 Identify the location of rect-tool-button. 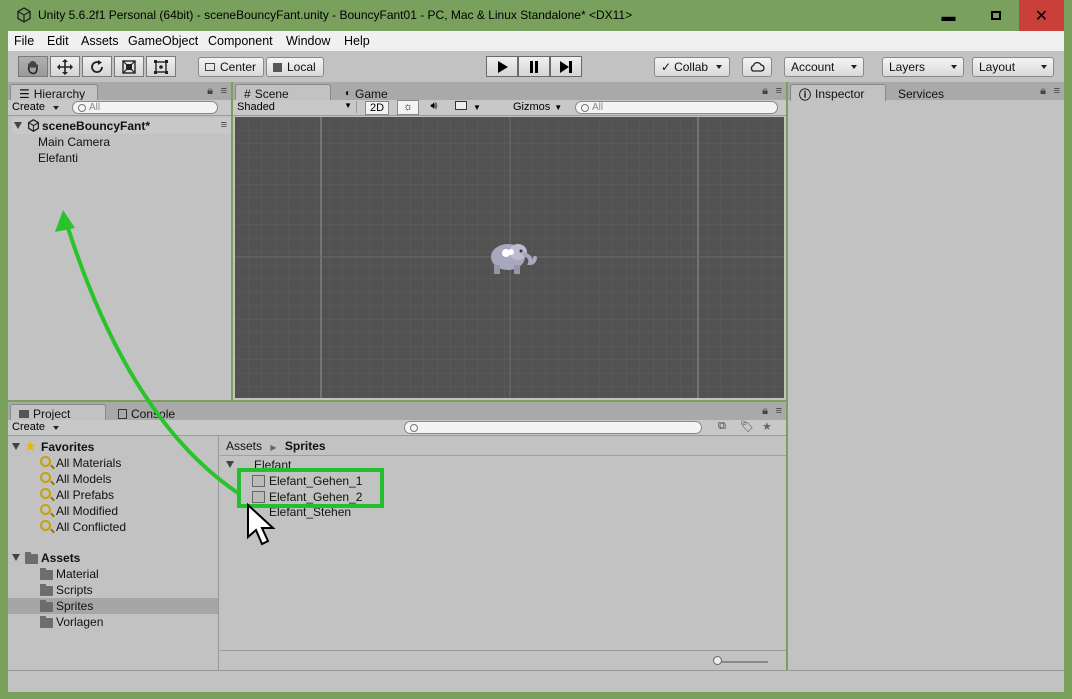
(161, 66).